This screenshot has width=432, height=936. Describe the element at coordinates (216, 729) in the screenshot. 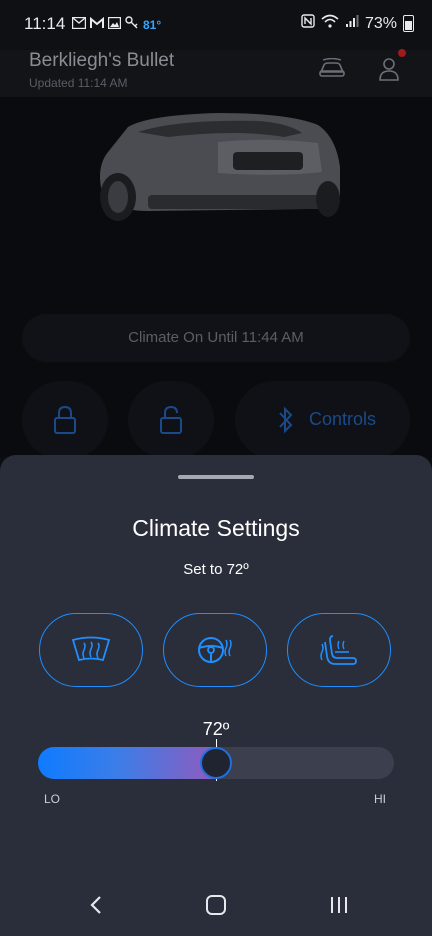

I see `temperature-value: 72º` at that location.